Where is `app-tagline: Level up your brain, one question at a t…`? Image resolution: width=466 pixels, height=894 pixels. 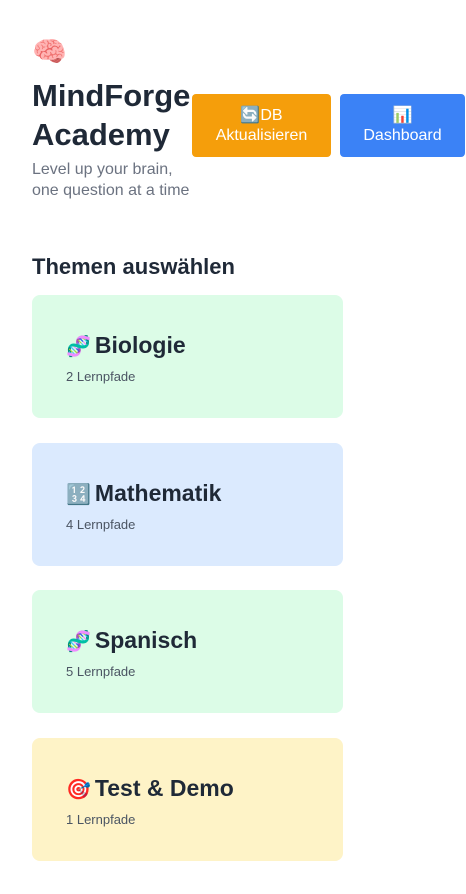 app-tagline: Level up your brain, one question at a t… is located at coordinates (111, 180).